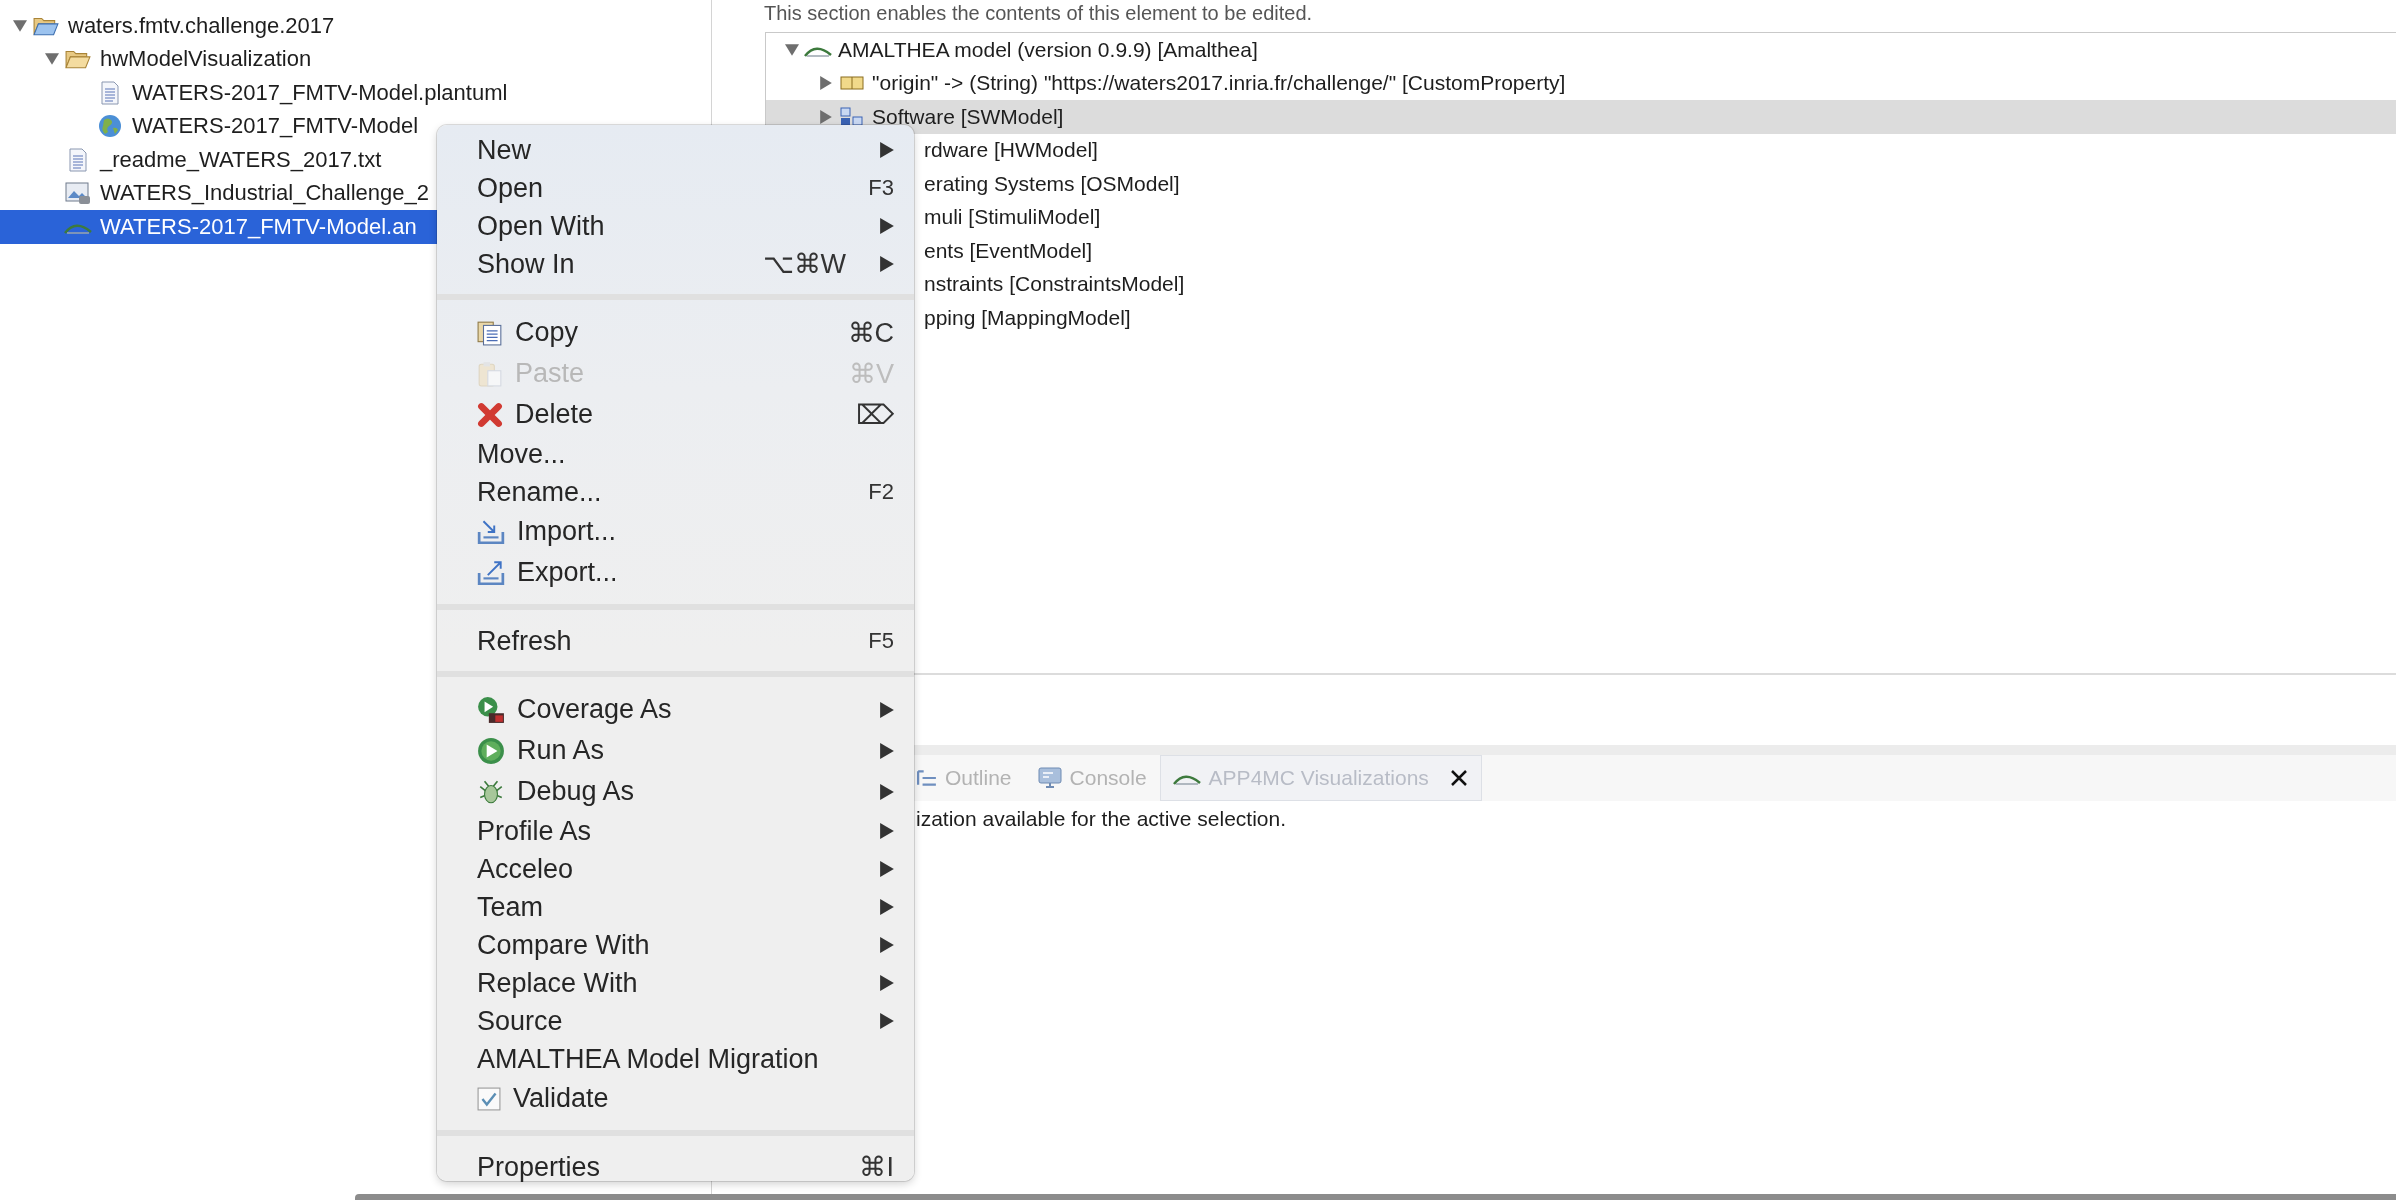  I want to click on delete-icon, so click(490, 414).